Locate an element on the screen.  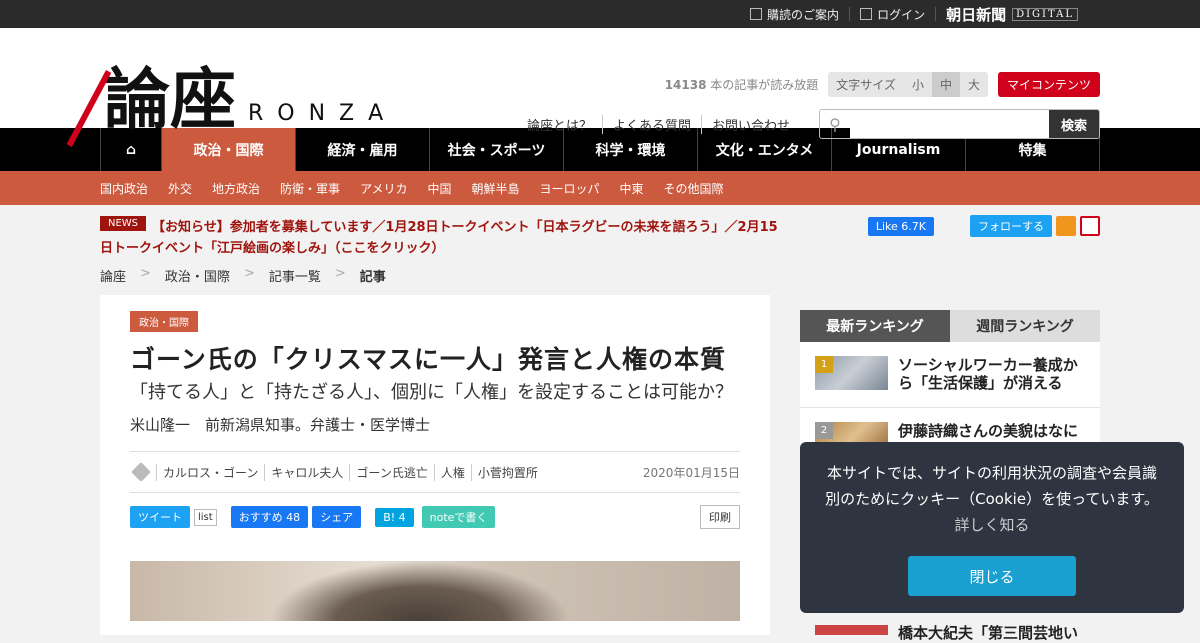
tag-item: ゴーン氏逃亡 is located at coordinates (391, 472).